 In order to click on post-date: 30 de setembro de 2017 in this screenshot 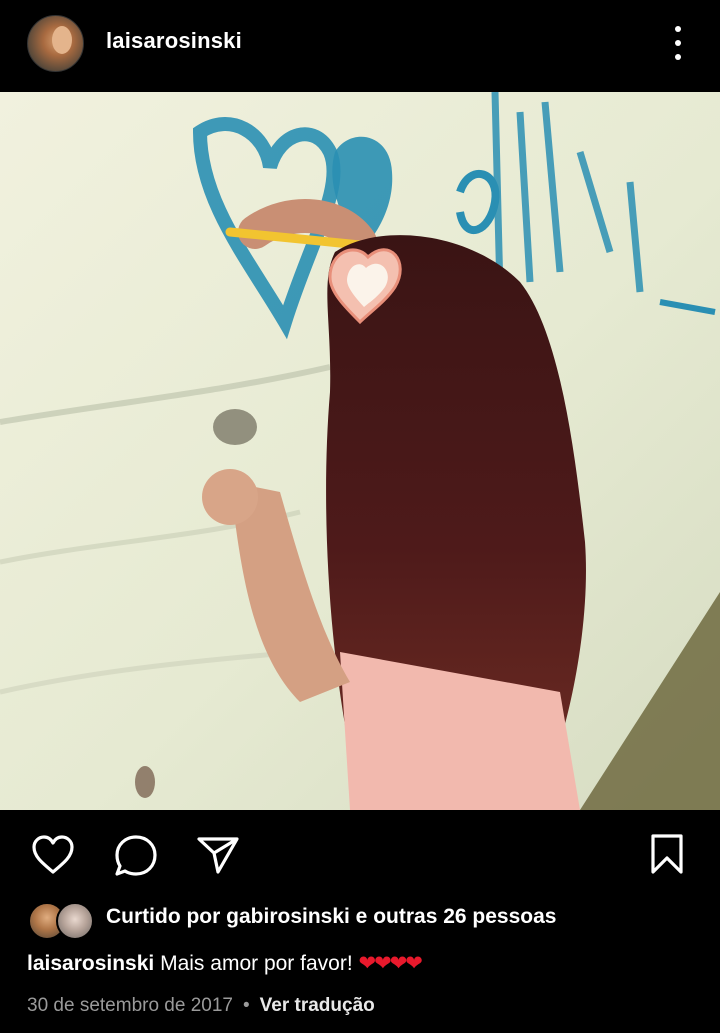, I will do `click(130, 1005)`.